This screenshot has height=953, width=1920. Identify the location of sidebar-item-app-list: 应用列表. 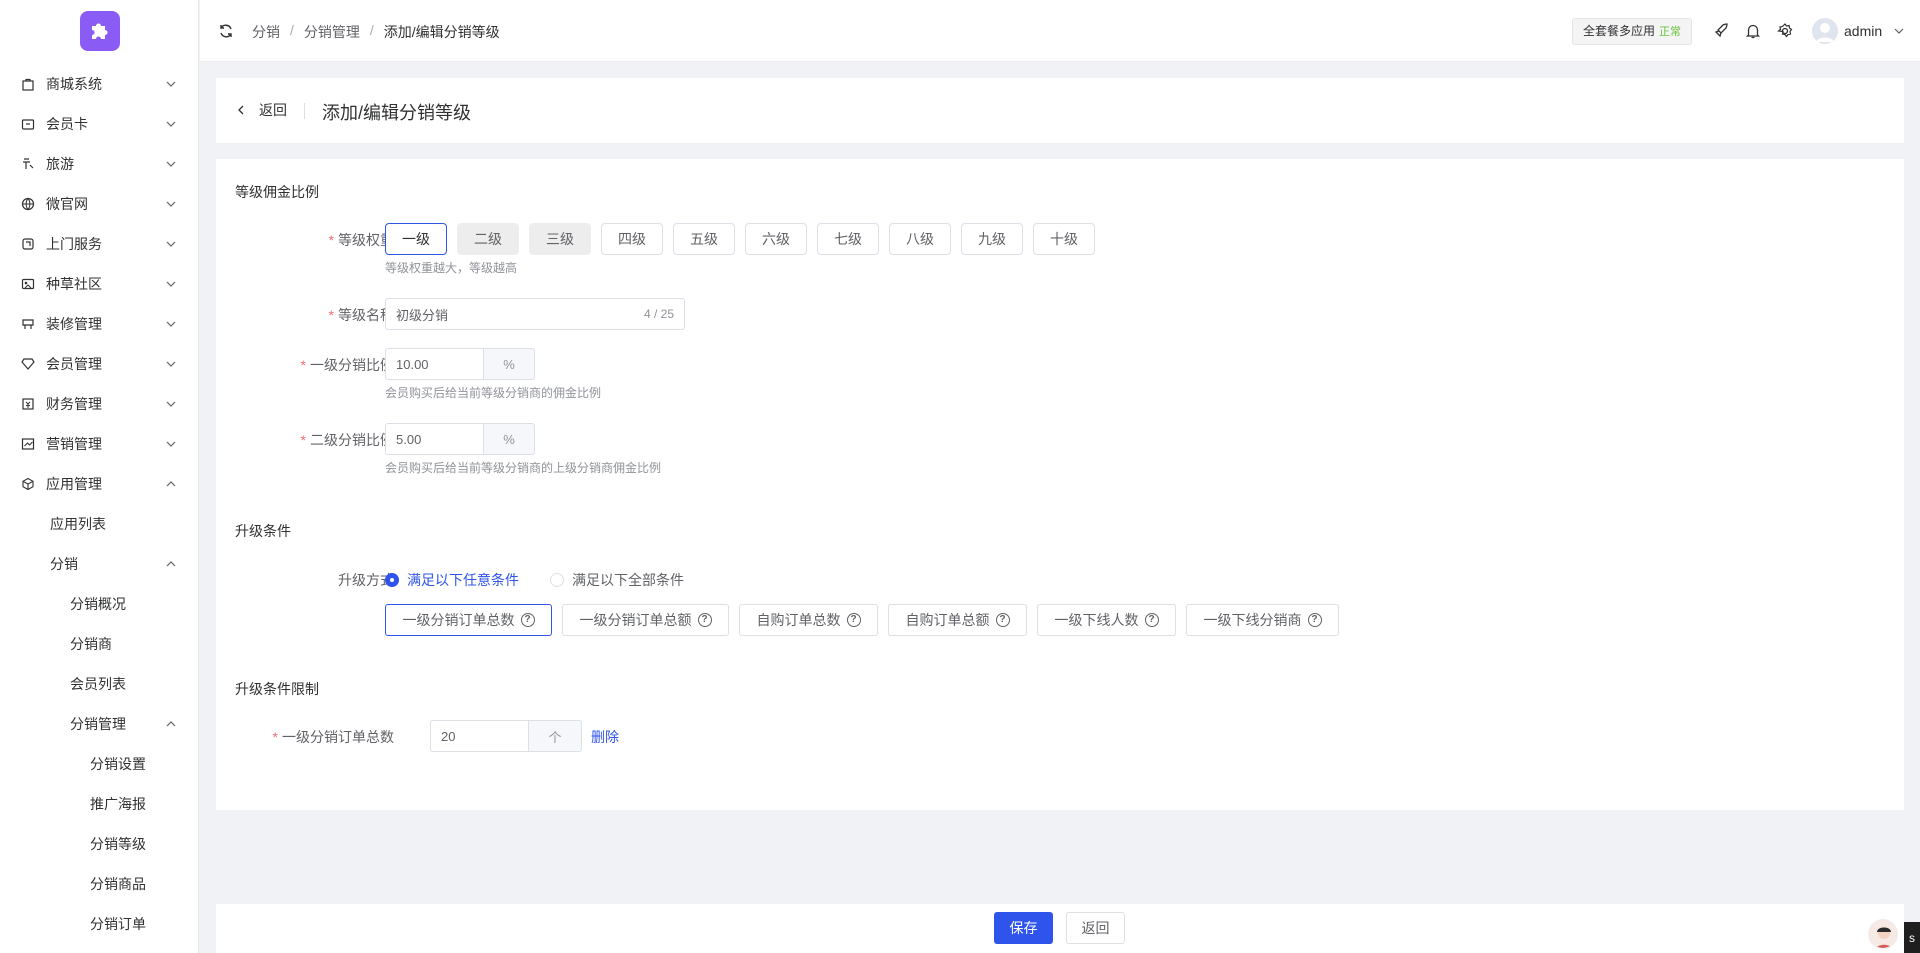
(99, 524).